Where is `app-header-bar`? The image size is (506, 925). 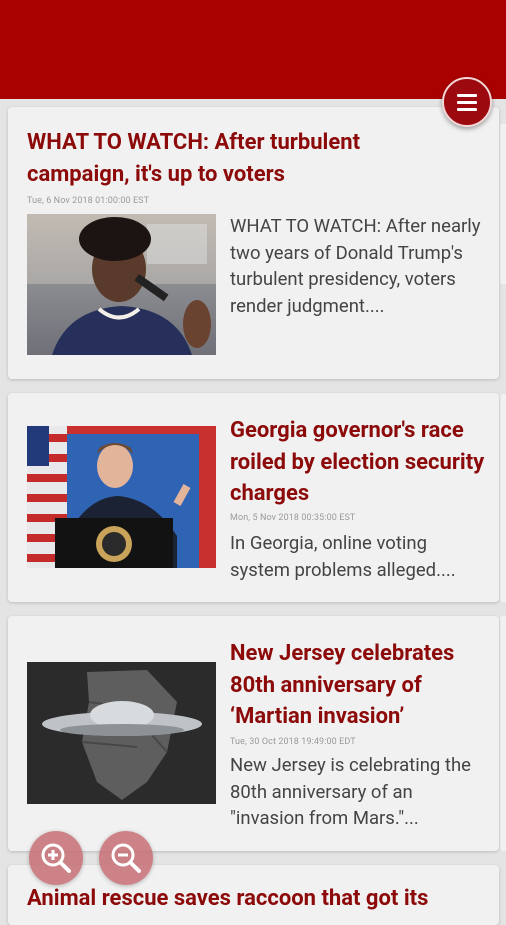 app-header-bar is located at coordinates (253, 49).